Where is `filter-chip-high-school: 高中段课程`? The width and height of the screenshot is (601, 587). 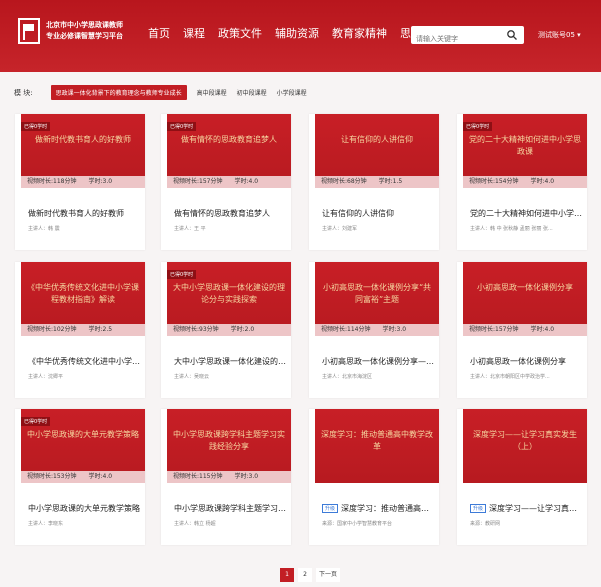
filter-chip-high-school: 高中段课程 is located at coordinates (212, 92).